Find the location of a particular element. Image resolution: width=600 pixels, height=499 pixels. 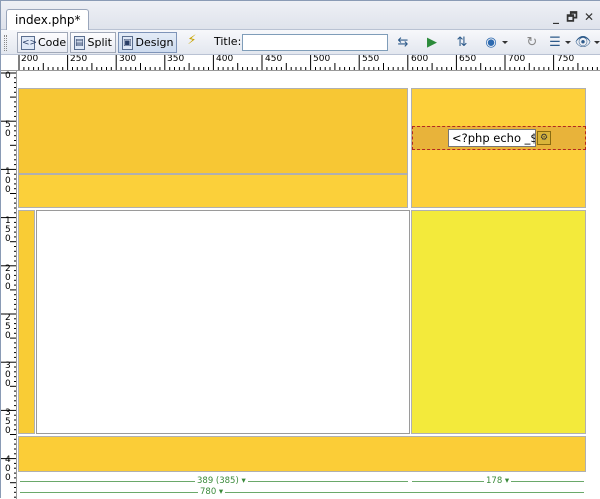

live-data-icon: ⚡ is located at coordinates (192, 41).